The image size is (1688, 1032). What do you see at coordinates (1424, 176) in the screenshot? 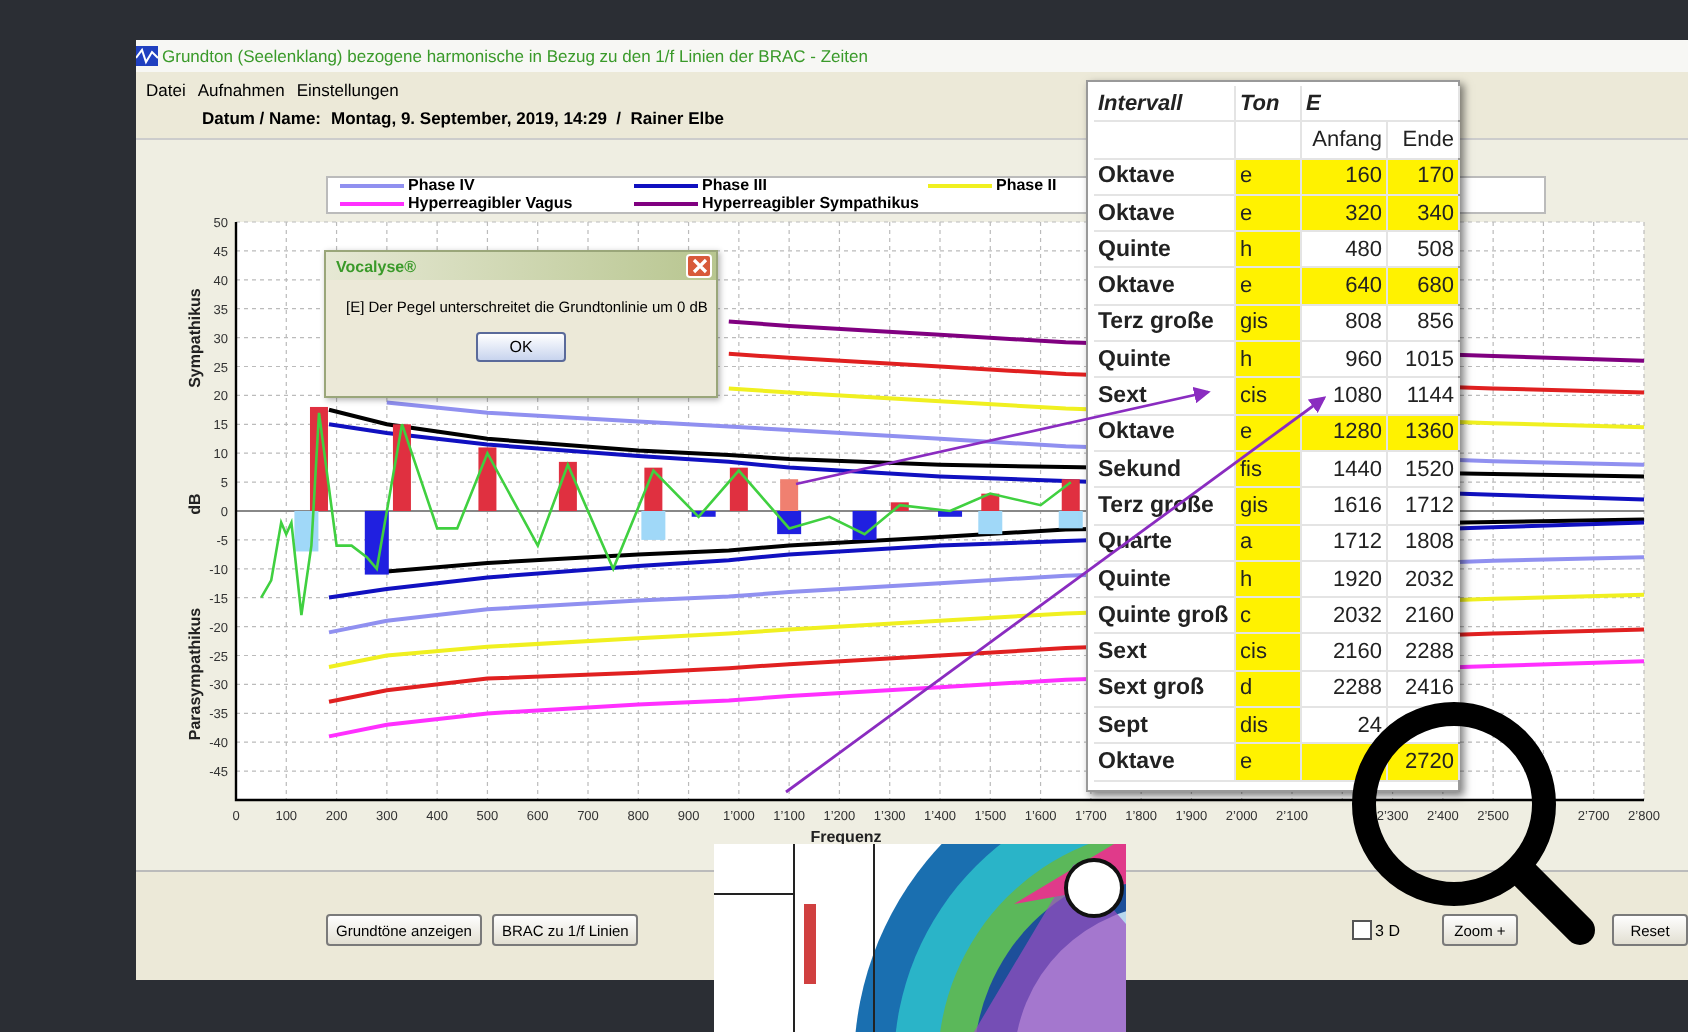
I see `table-cell: 170` at bounding box center [1424, 176].